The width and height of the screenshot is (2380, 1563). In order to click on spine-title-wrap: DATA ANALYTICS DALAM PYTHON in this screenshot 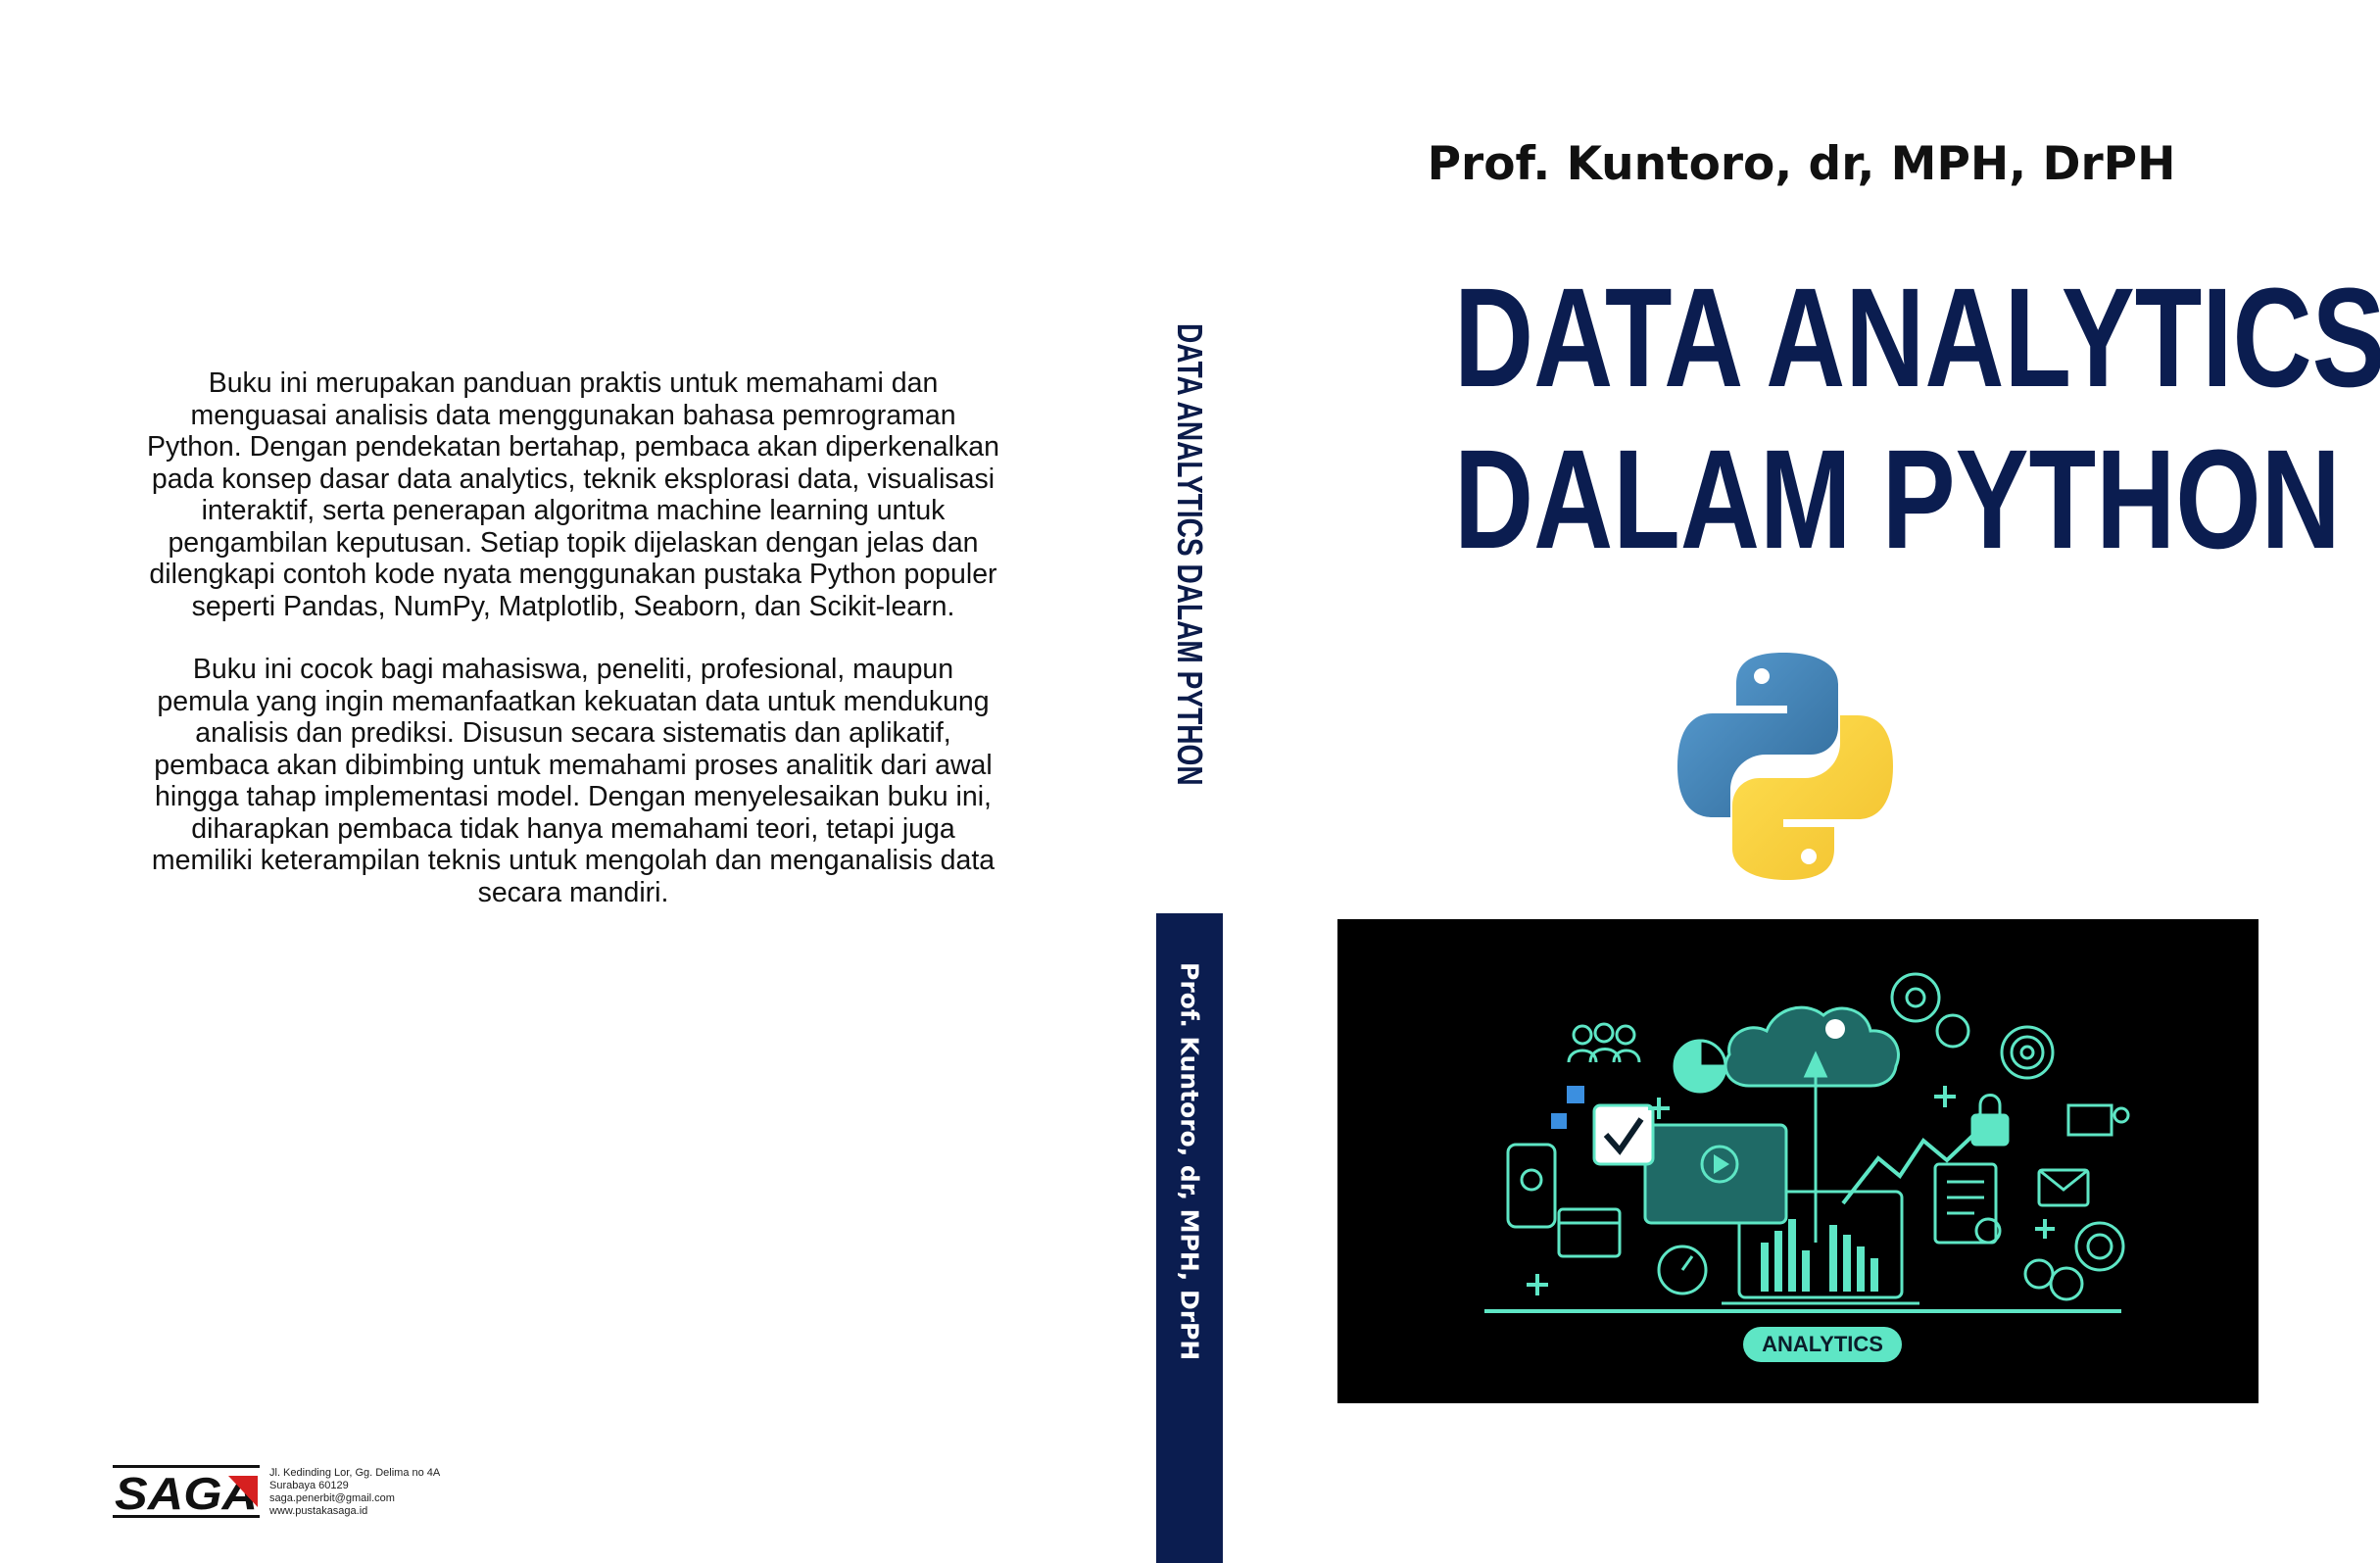, I will do `click(1189, 554)`.